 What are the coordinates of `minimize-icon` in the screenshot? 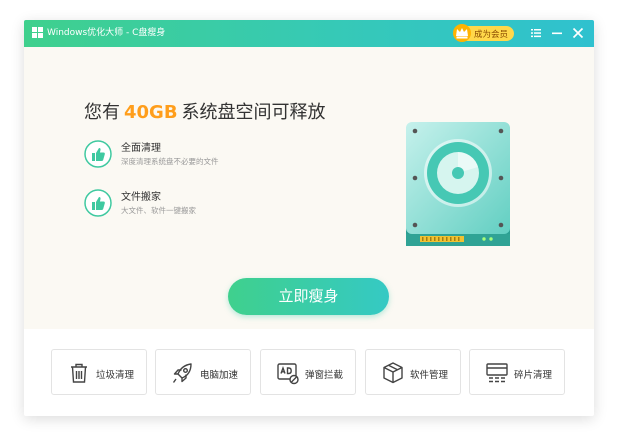 It's located at (557, 33).